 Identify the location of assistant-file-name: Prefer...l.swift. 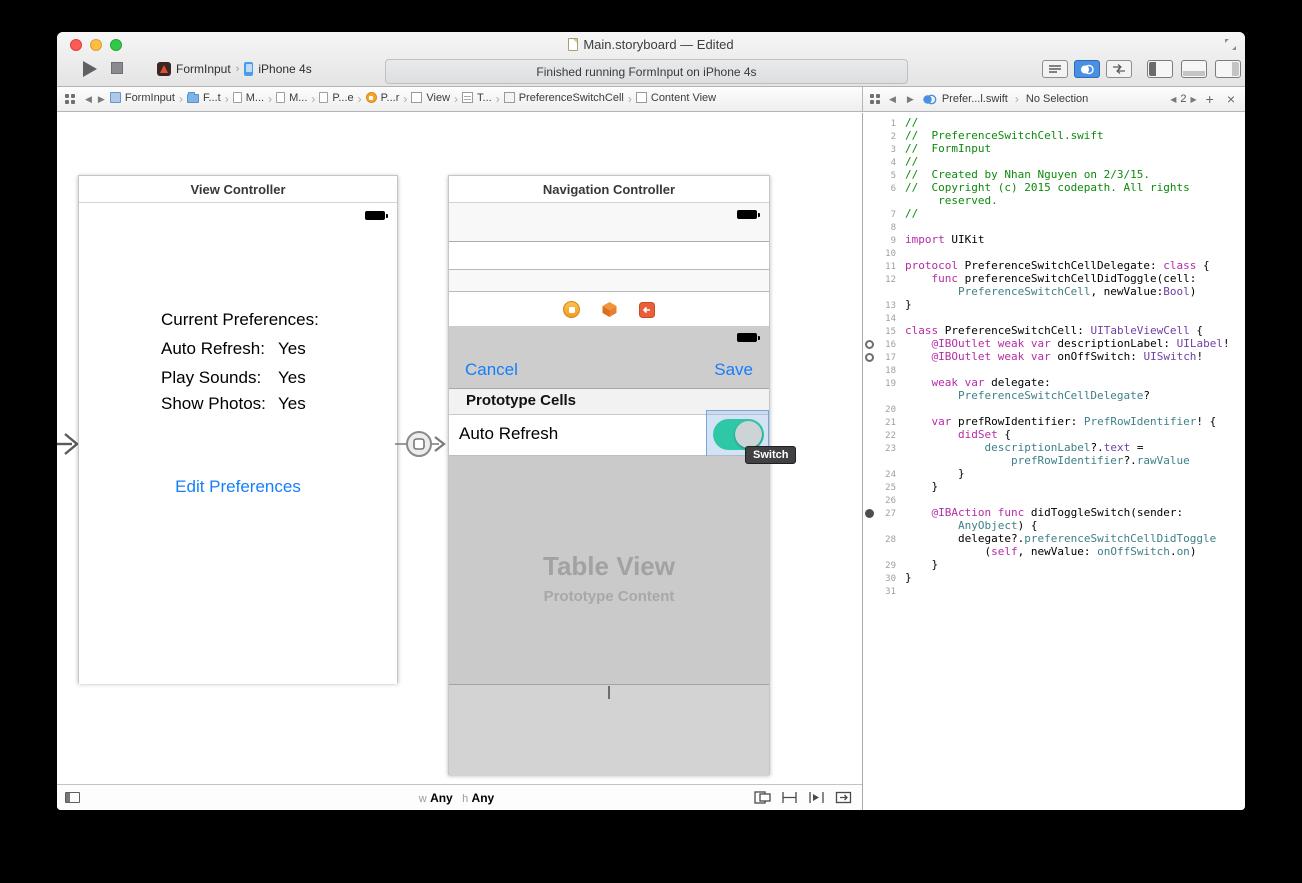
(975, 99).